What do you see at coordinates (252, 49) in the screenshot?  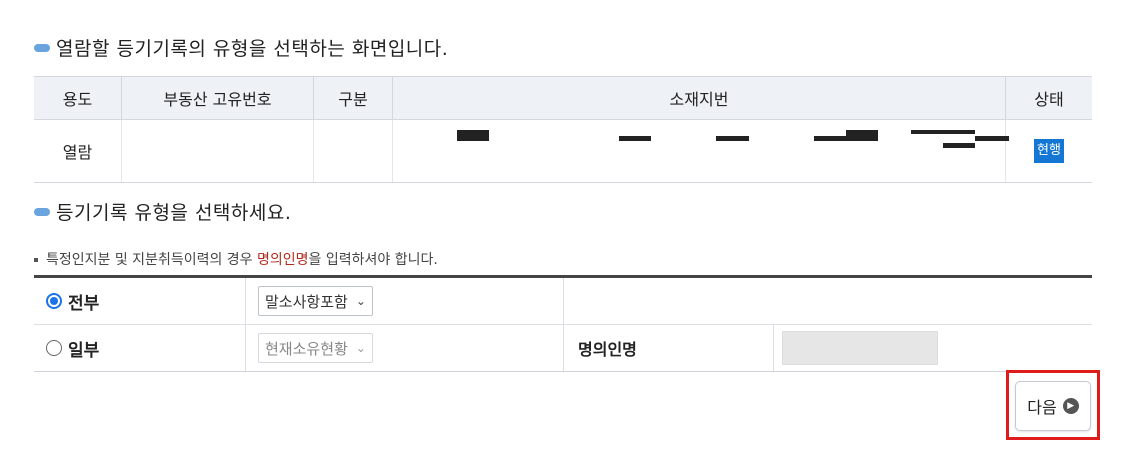 I see `page-title-text: 열람할 등기기록의 유형을 선택하는 화면입니다.` at bounding box center [252, 49].